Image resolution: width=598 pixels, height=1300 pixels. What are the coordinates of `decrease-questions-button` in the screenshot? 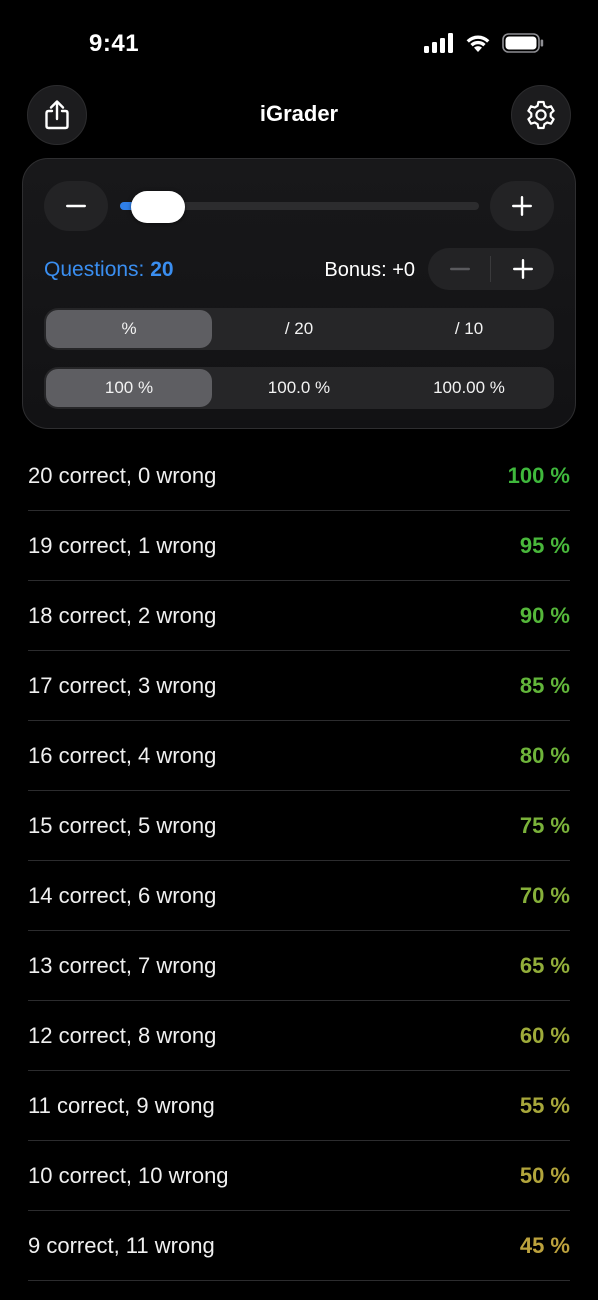 It's located at (76, 206).